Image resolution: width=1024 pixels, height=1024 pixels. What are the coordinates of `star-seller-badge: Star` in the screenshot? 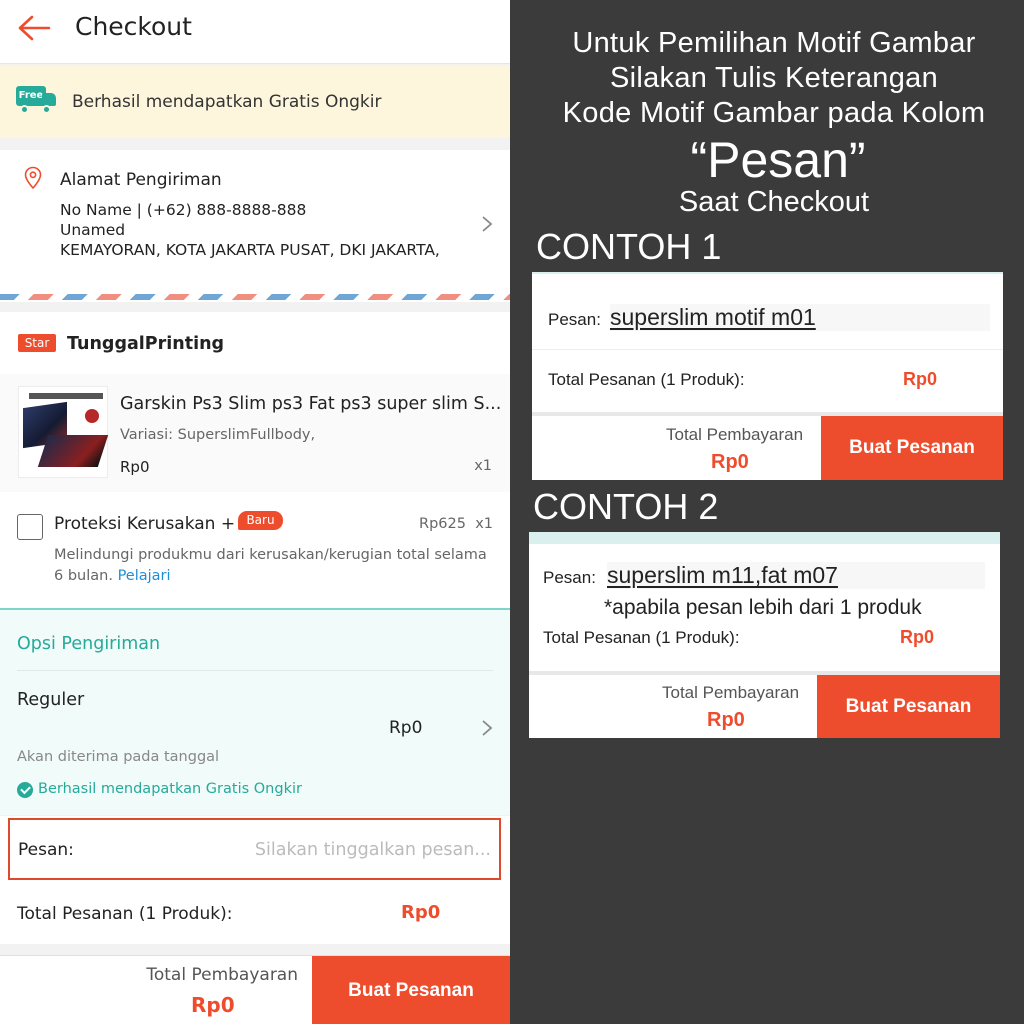 It's located at (37, 343).